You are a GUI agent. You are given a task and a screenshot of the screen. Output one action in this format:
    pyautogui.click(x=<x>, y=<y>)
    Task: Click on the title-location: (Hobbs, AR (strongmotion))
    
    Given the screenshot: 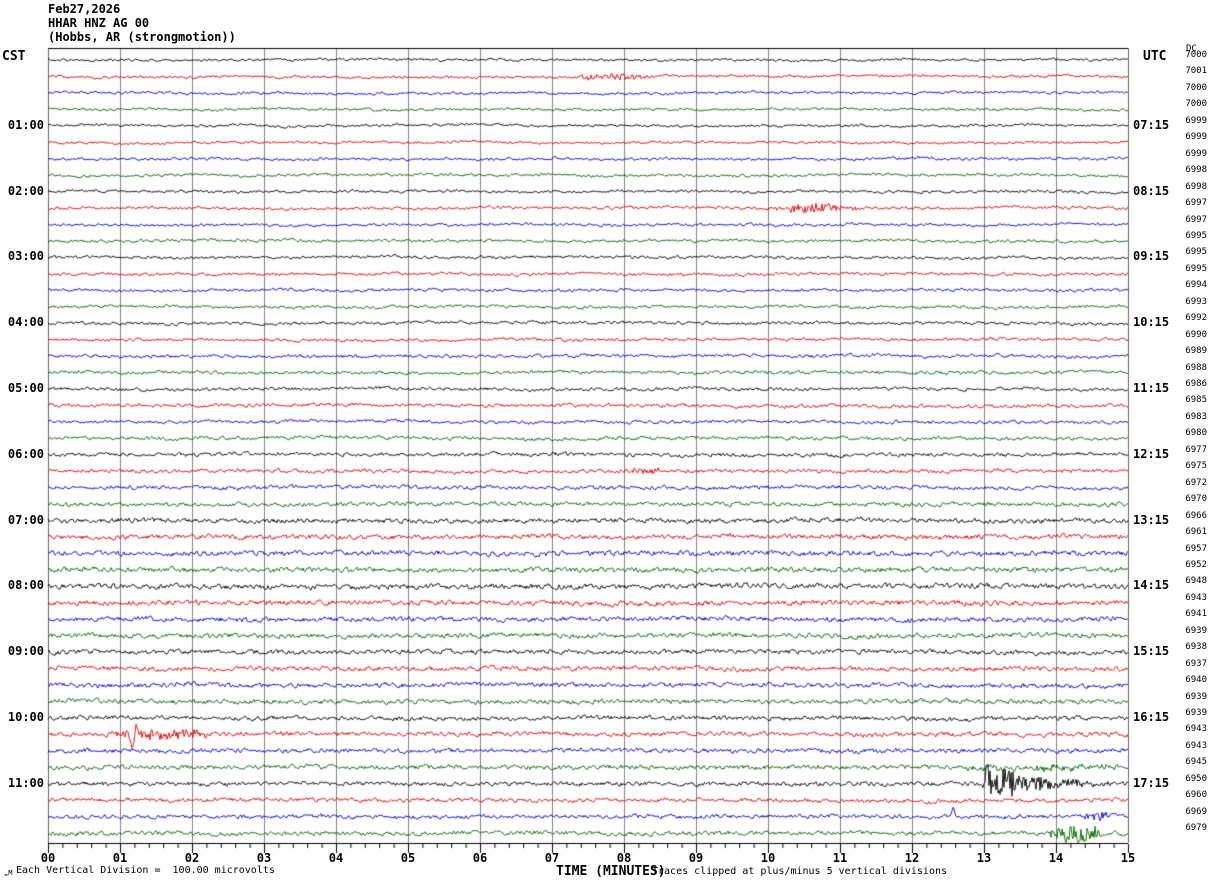 What is the action you would take?
    pyautogui.click(x=142, y=37)
    